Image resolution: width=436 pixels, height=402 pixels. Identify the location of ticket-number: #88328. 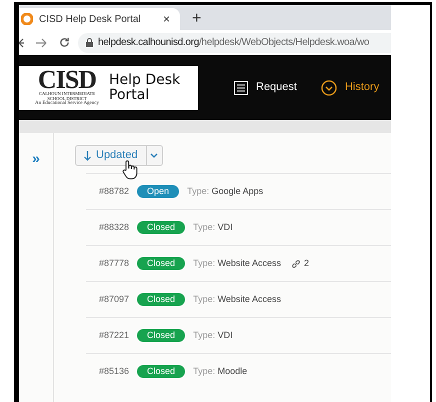
(114, 227).